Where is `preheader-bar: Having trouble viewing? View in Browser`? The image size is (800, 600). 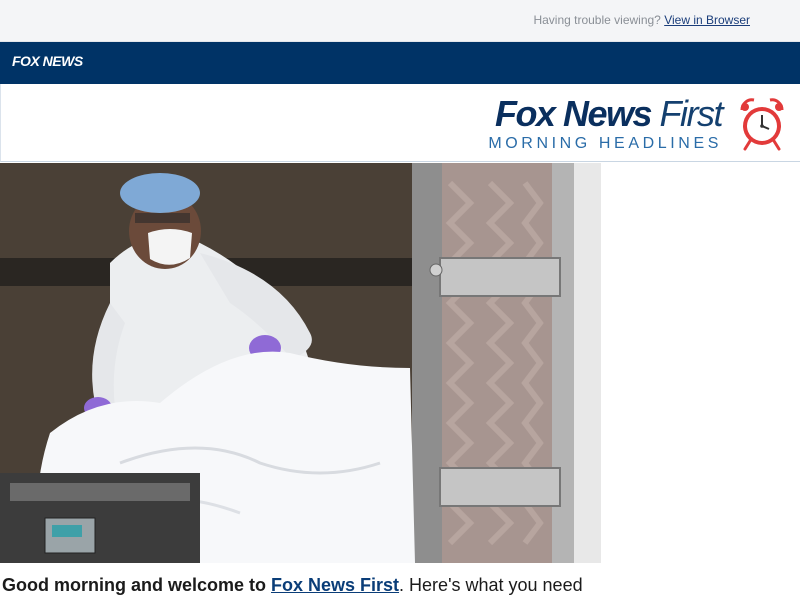
preheader-bar: Having trouble viewing? View in Browser is located at coordinates (400, 21).